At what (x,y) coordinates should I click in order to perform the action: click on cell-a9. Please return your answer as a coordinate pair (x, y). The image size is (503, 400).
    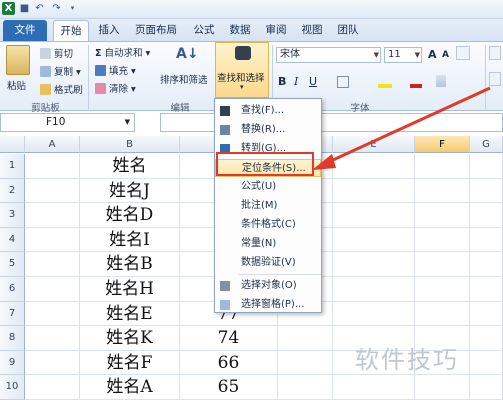
    Looking at the image, I should click on (52, 363).